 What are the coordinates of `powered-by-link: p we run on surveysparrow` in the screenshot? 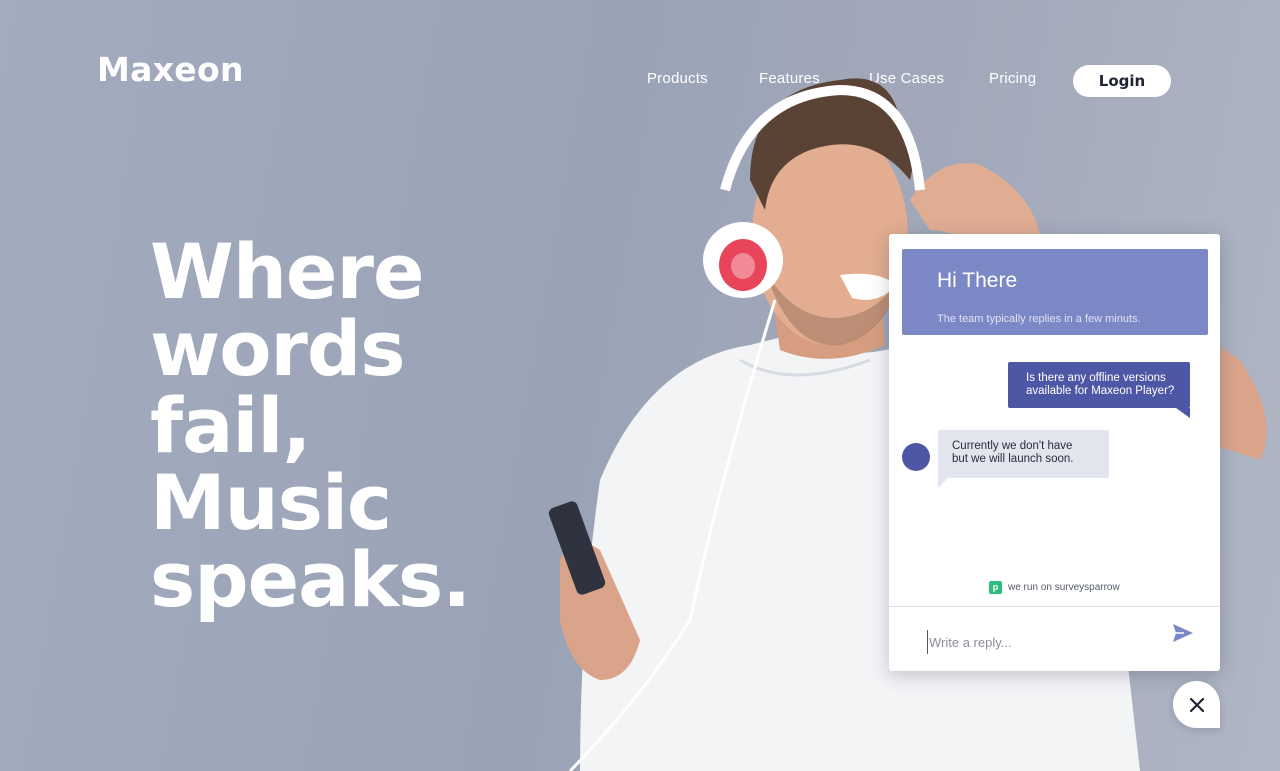 It's located at (1054, 587).